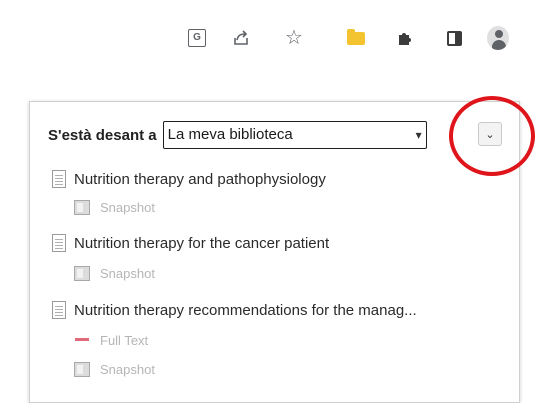 Image resolution: width=548 pixels, height=403 pixels. Describe the element at coordinates (230, 134) in the screenshot. I see `library-select-value: La meva biblioteca` at that location.